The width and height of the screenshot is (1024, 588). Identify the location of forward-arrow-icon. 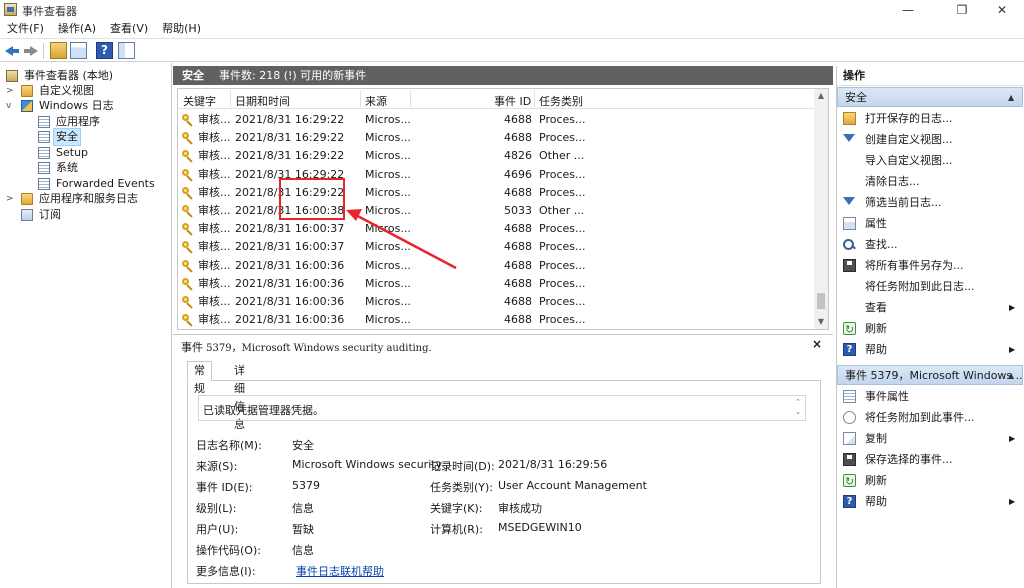
(30, 50).